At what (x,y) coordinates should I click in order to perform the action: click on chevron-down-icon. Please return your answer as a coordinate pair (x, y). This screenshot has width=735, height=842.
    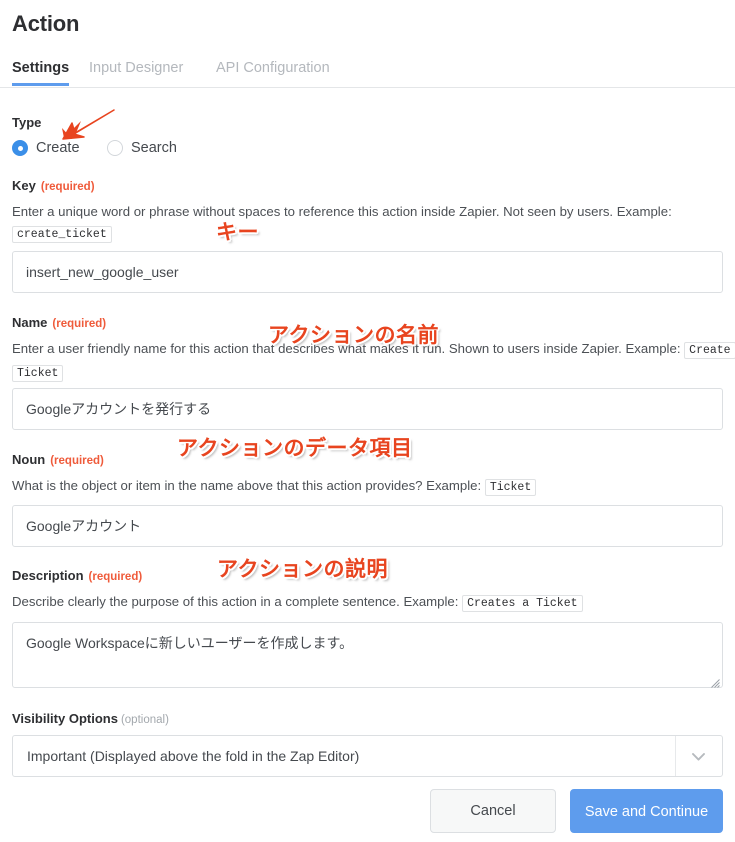
    Looking at the image, I should click on (698, 757).